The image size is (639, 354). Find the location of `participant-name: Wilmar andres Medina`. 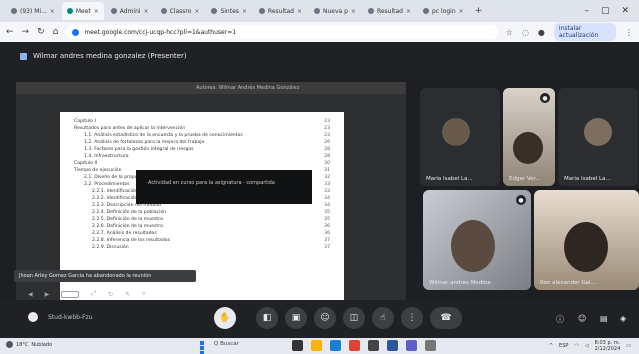

participant-name: Wilmar andres Medina is located at coordinates (460, 283).